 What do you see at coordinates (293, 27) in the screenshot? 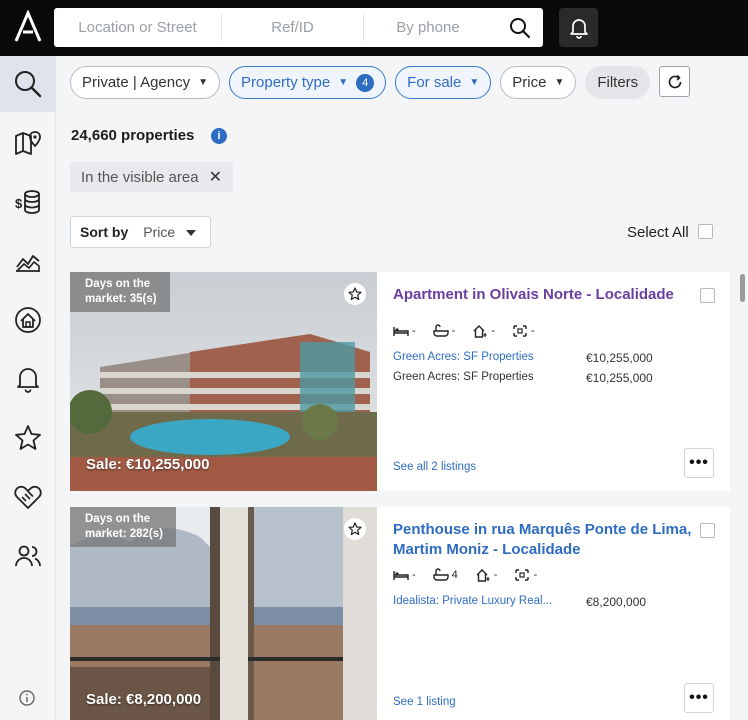
I see `ref-id-input: Ref/ID` at bounding box center [293, 27].